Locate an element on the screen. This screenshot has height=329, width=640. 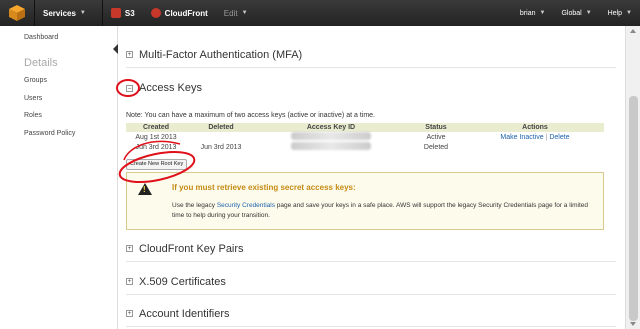
section-cloudfront-key-pairs: + CloudFront Key Pairs is located at coordinates (371, 249).